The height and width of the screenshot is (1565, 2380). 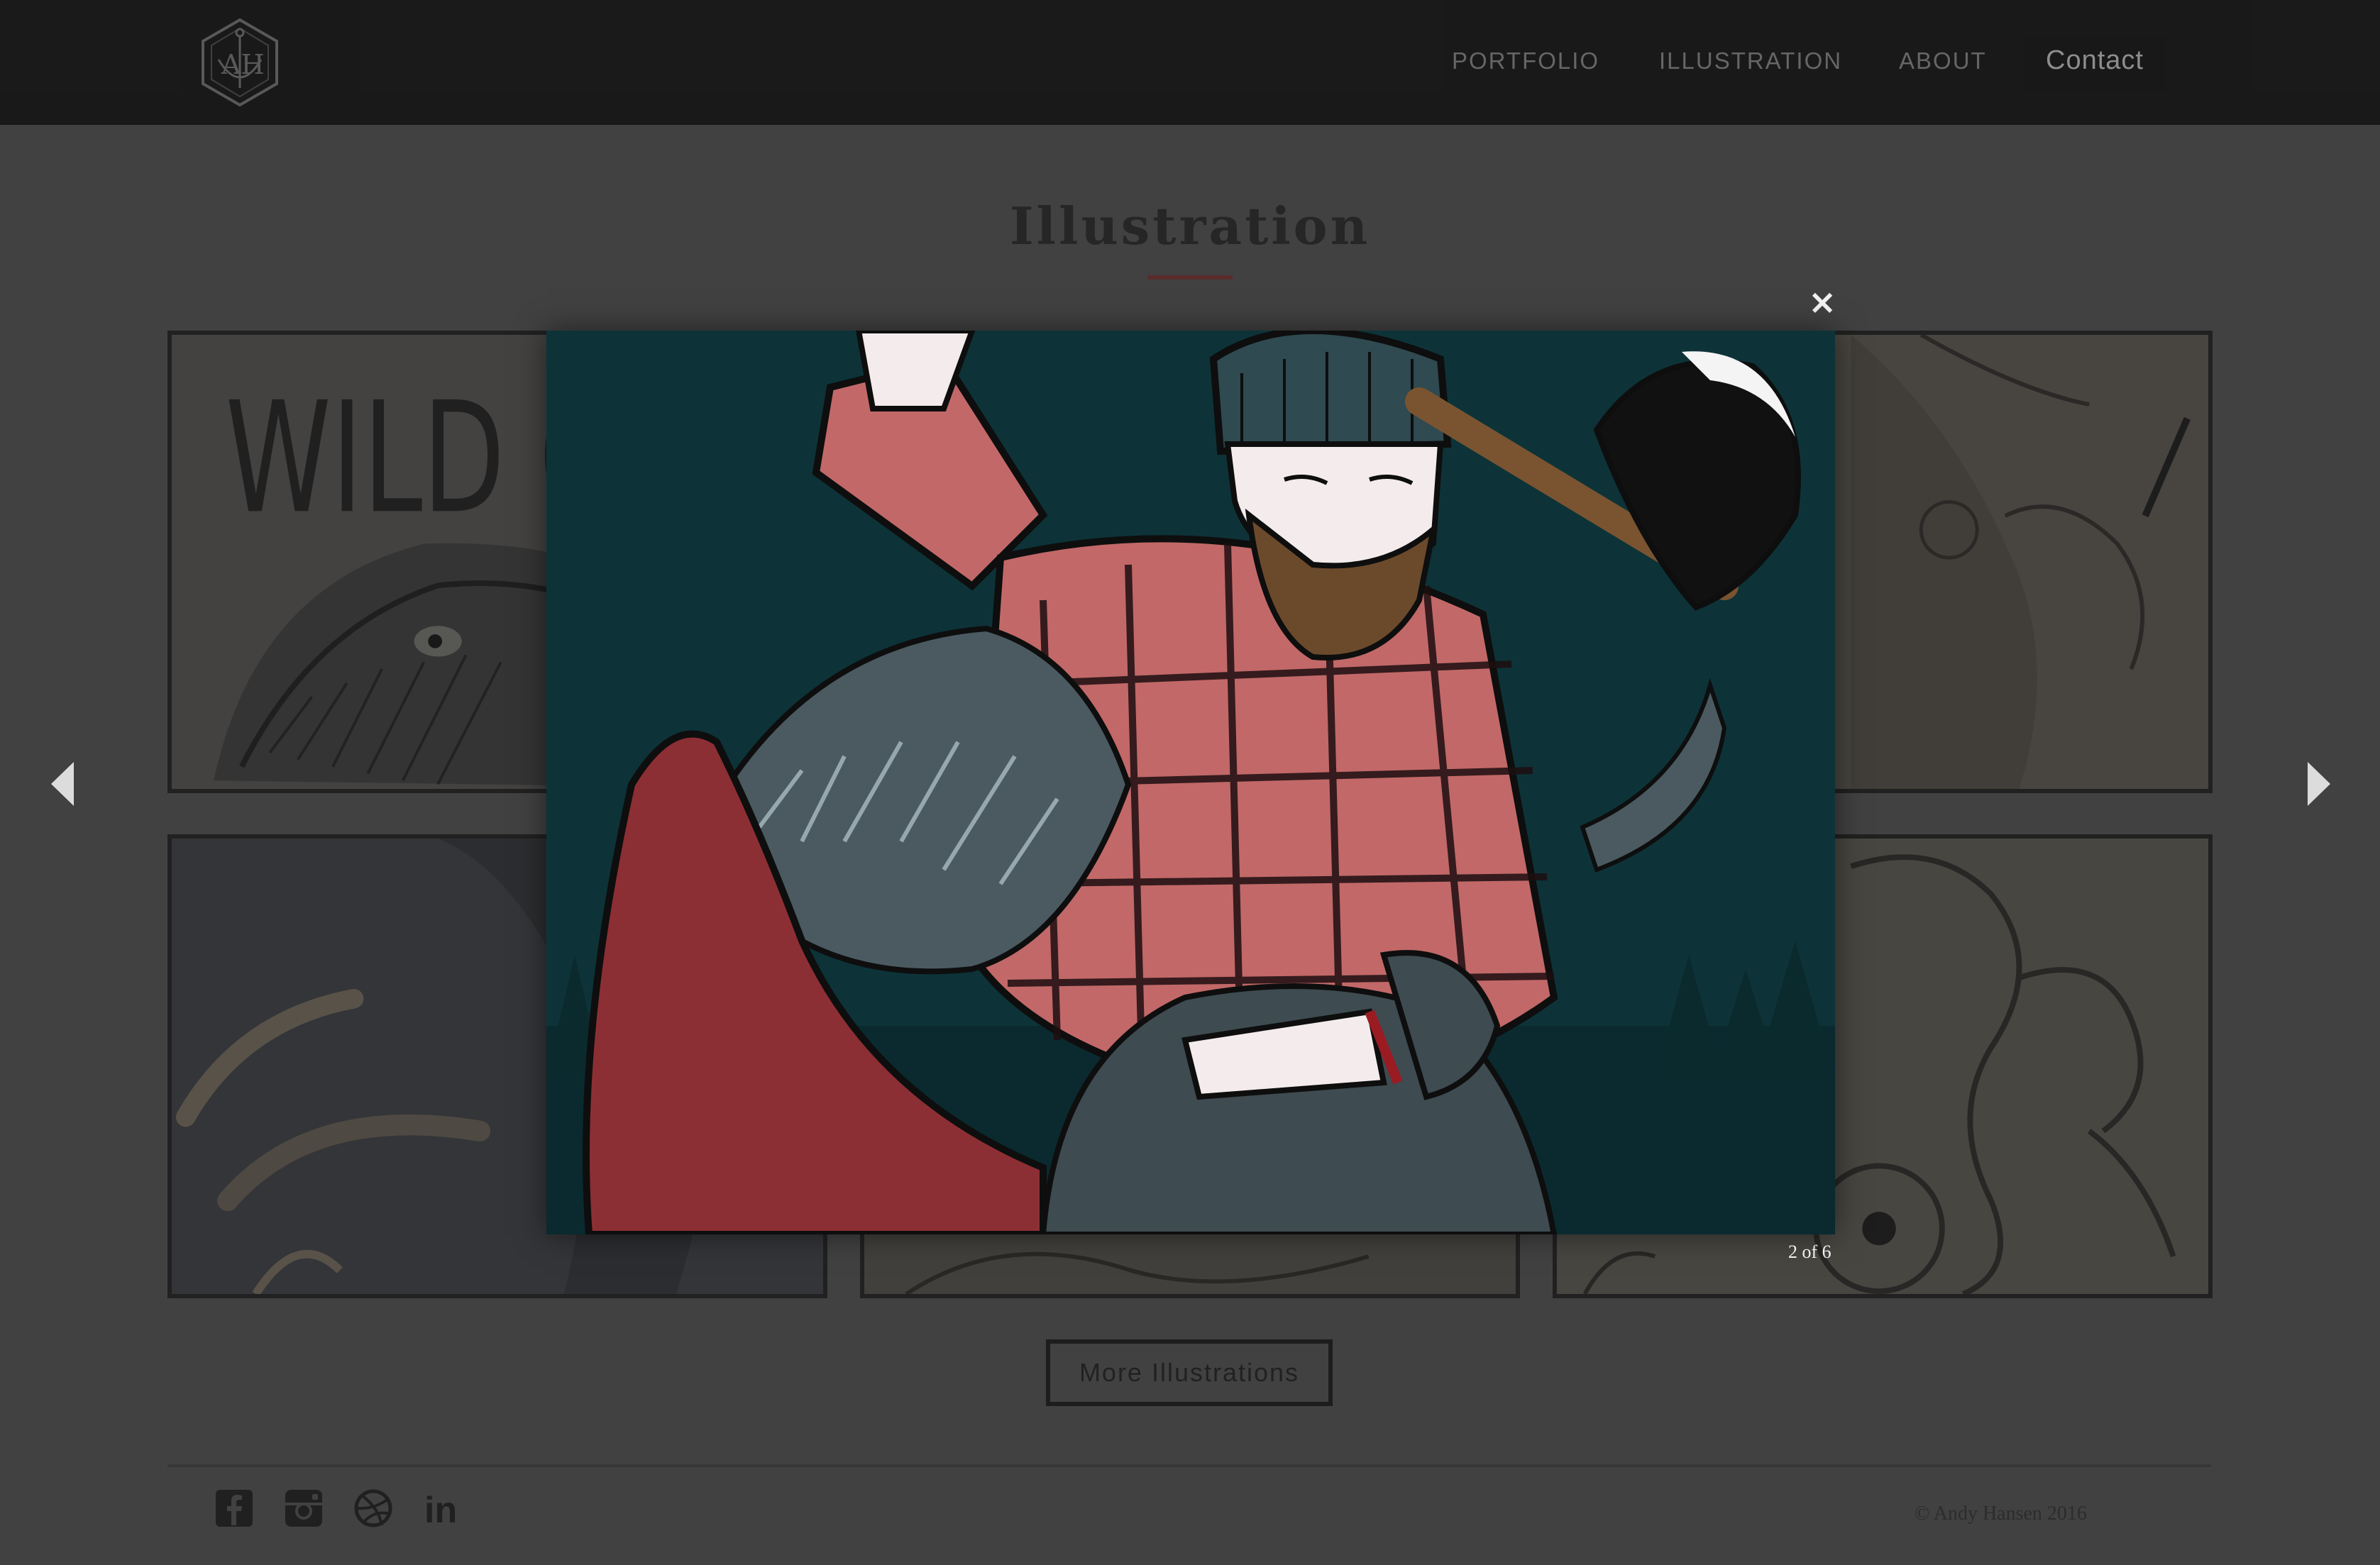 What do you see at coordinates (63, 784) in the screenshot?
I see `previous-arrow-icon` at bounding box center [63, 784].